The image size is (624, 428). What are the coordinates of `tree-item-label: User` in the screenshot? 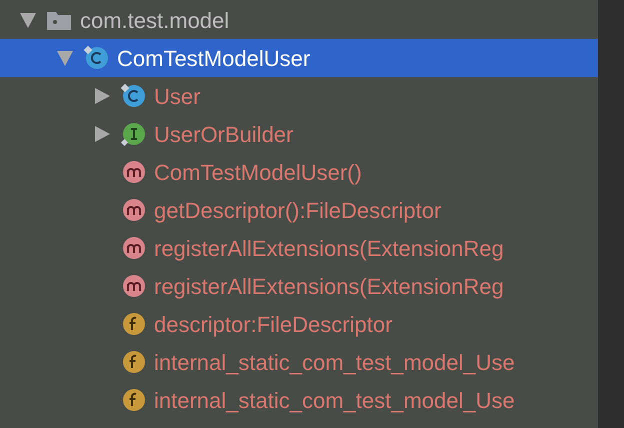 It's located at (177, 96).